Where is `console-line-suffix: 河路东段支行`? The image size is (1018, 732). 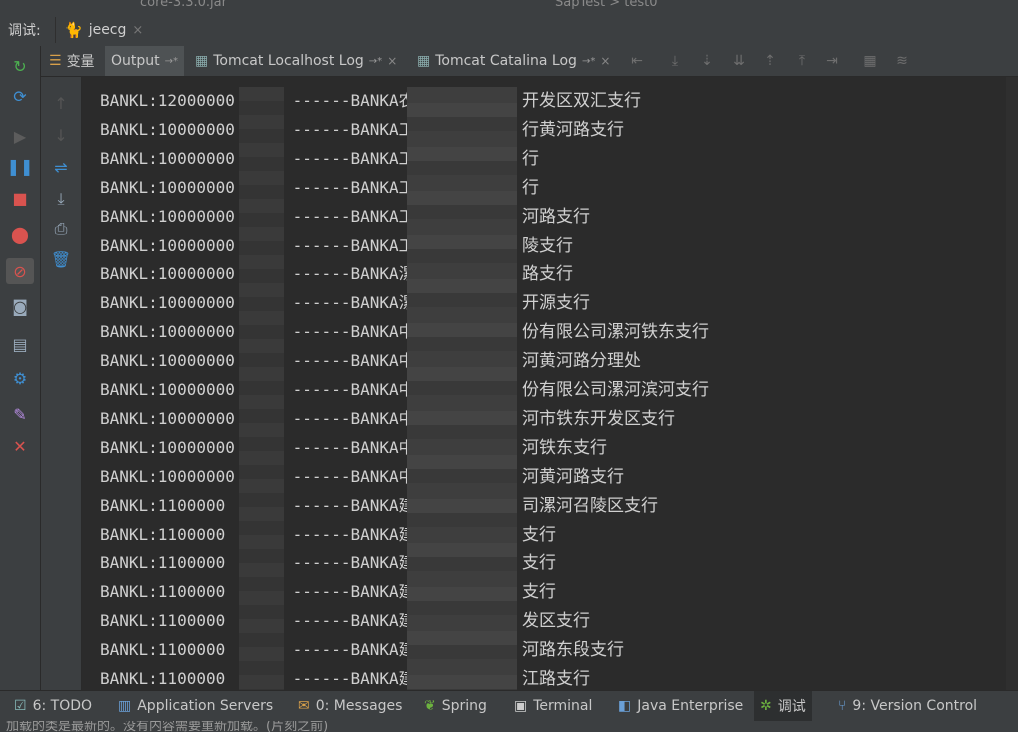
console-line-suffix: 河路东段支行 is located at coordinates (573, 650).